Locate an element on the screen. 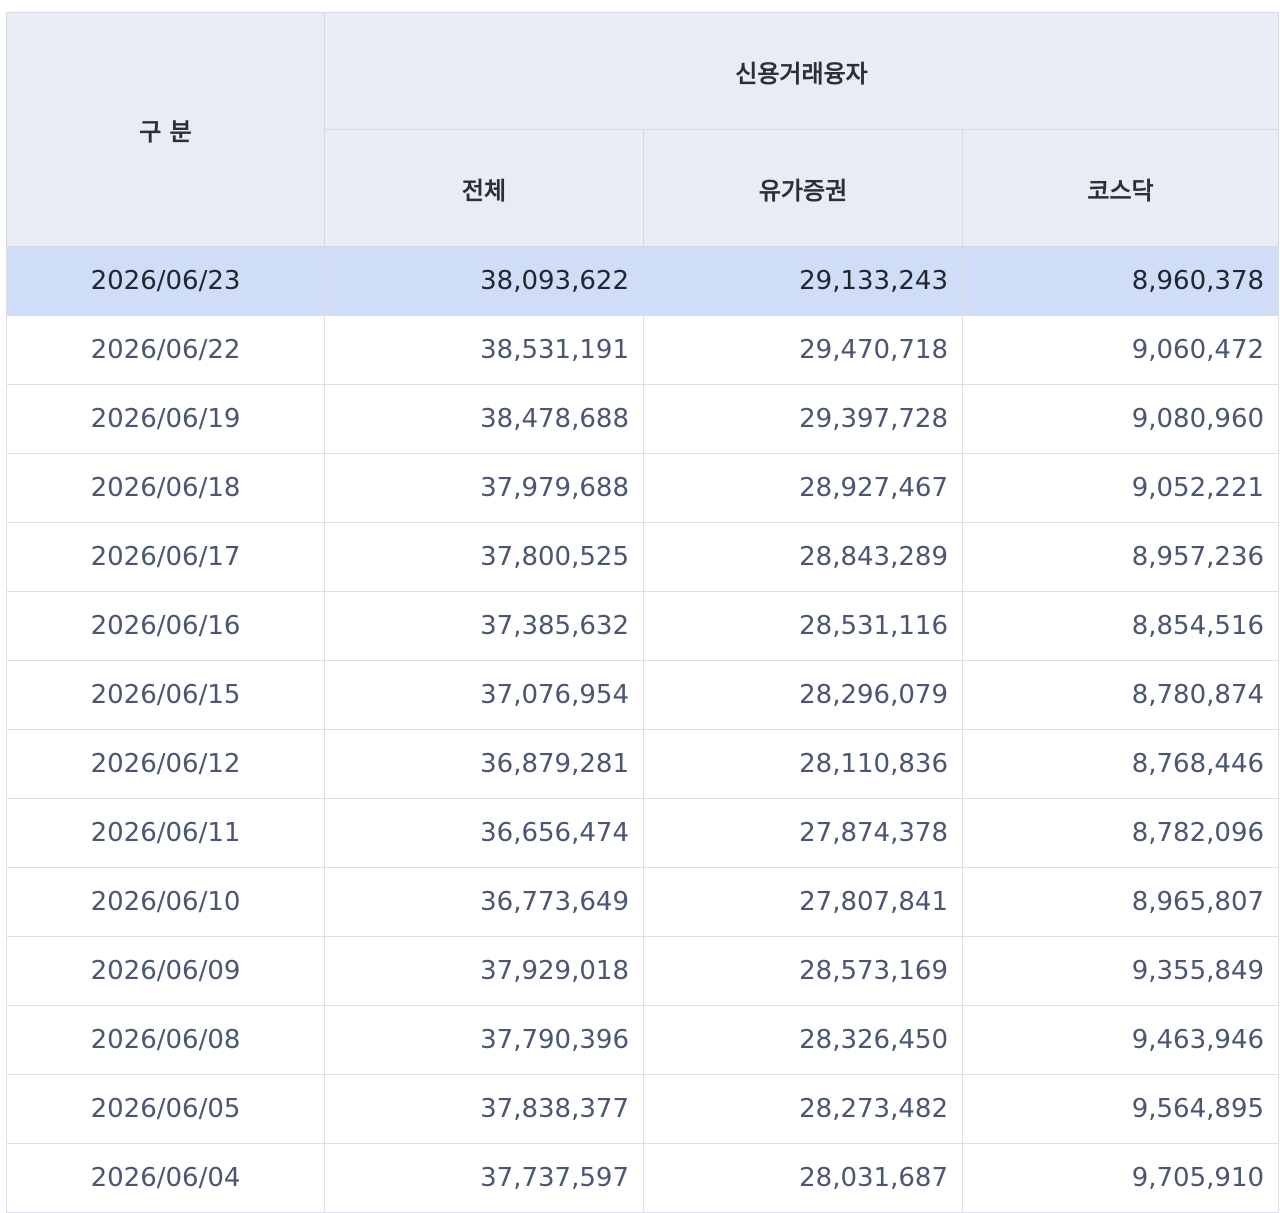  total-cell: 36,773,649 is located at coordinates (484, 902).